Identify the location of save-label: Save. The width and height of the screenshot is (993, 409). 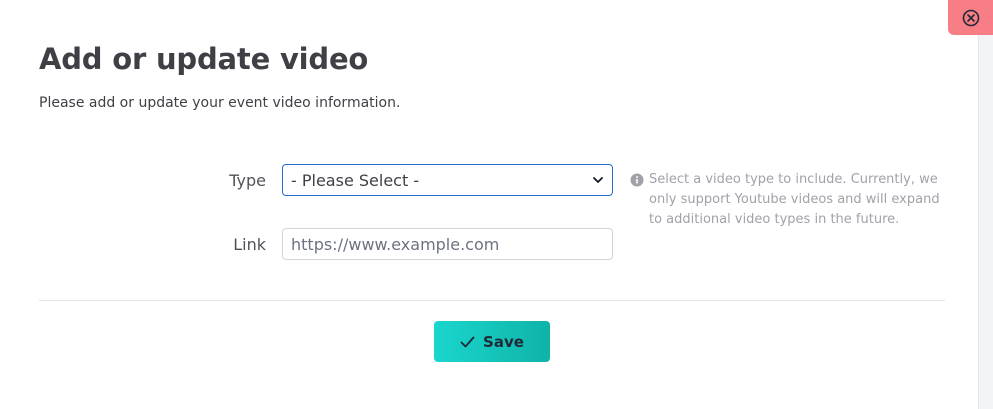
(503, 341).